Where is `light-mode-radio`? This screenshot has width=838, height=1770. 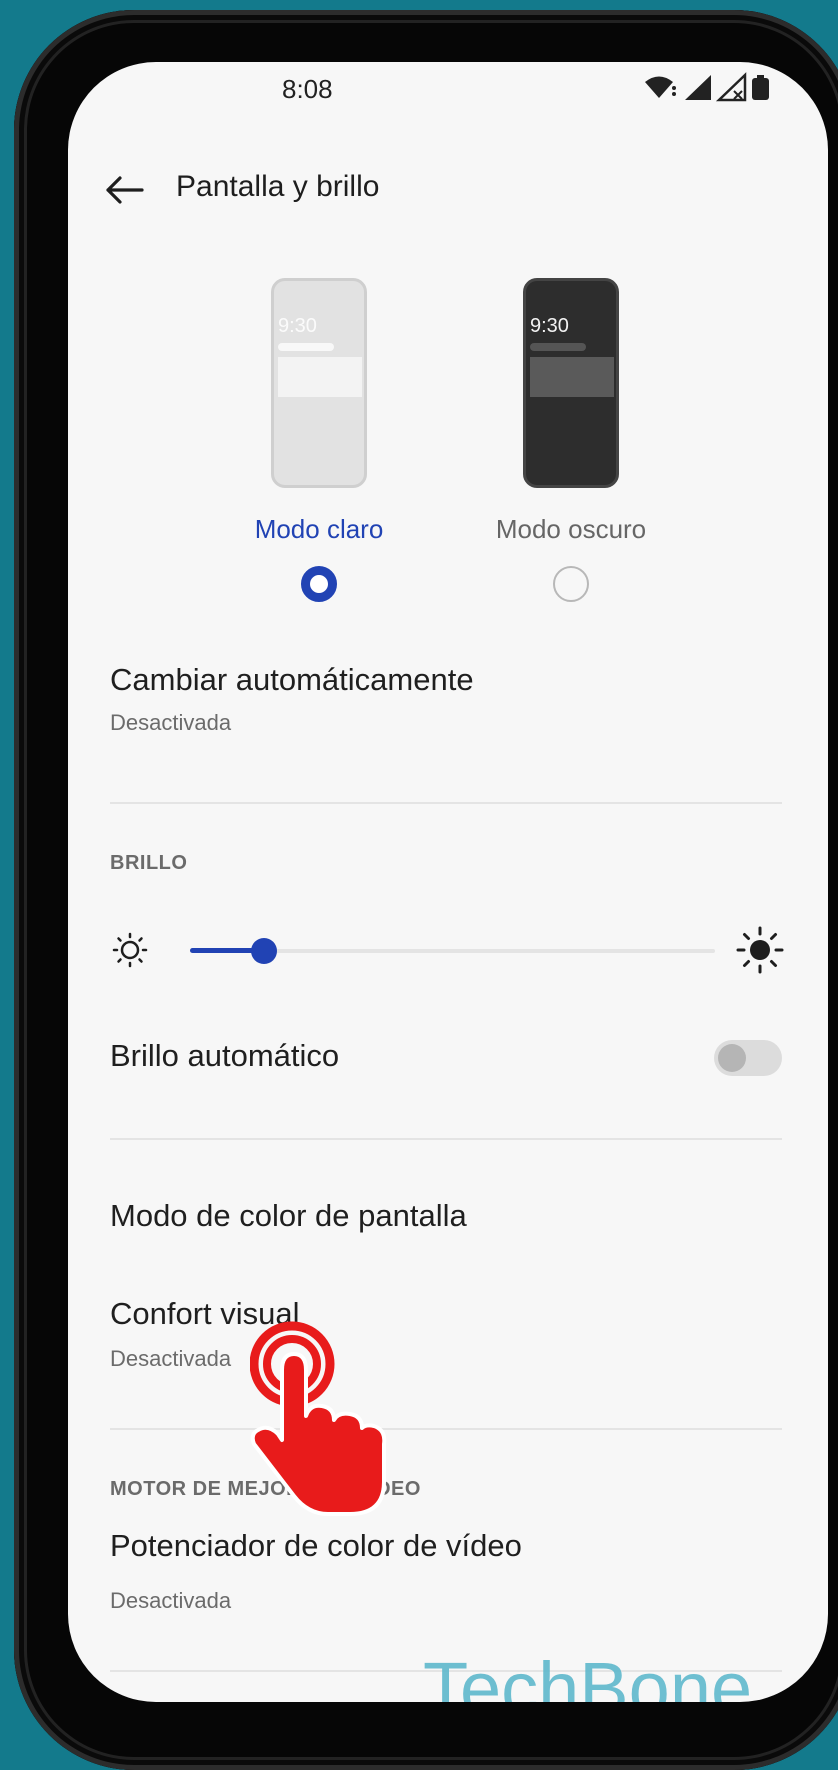 light-mode-radio is located at coordinates (319, 584).